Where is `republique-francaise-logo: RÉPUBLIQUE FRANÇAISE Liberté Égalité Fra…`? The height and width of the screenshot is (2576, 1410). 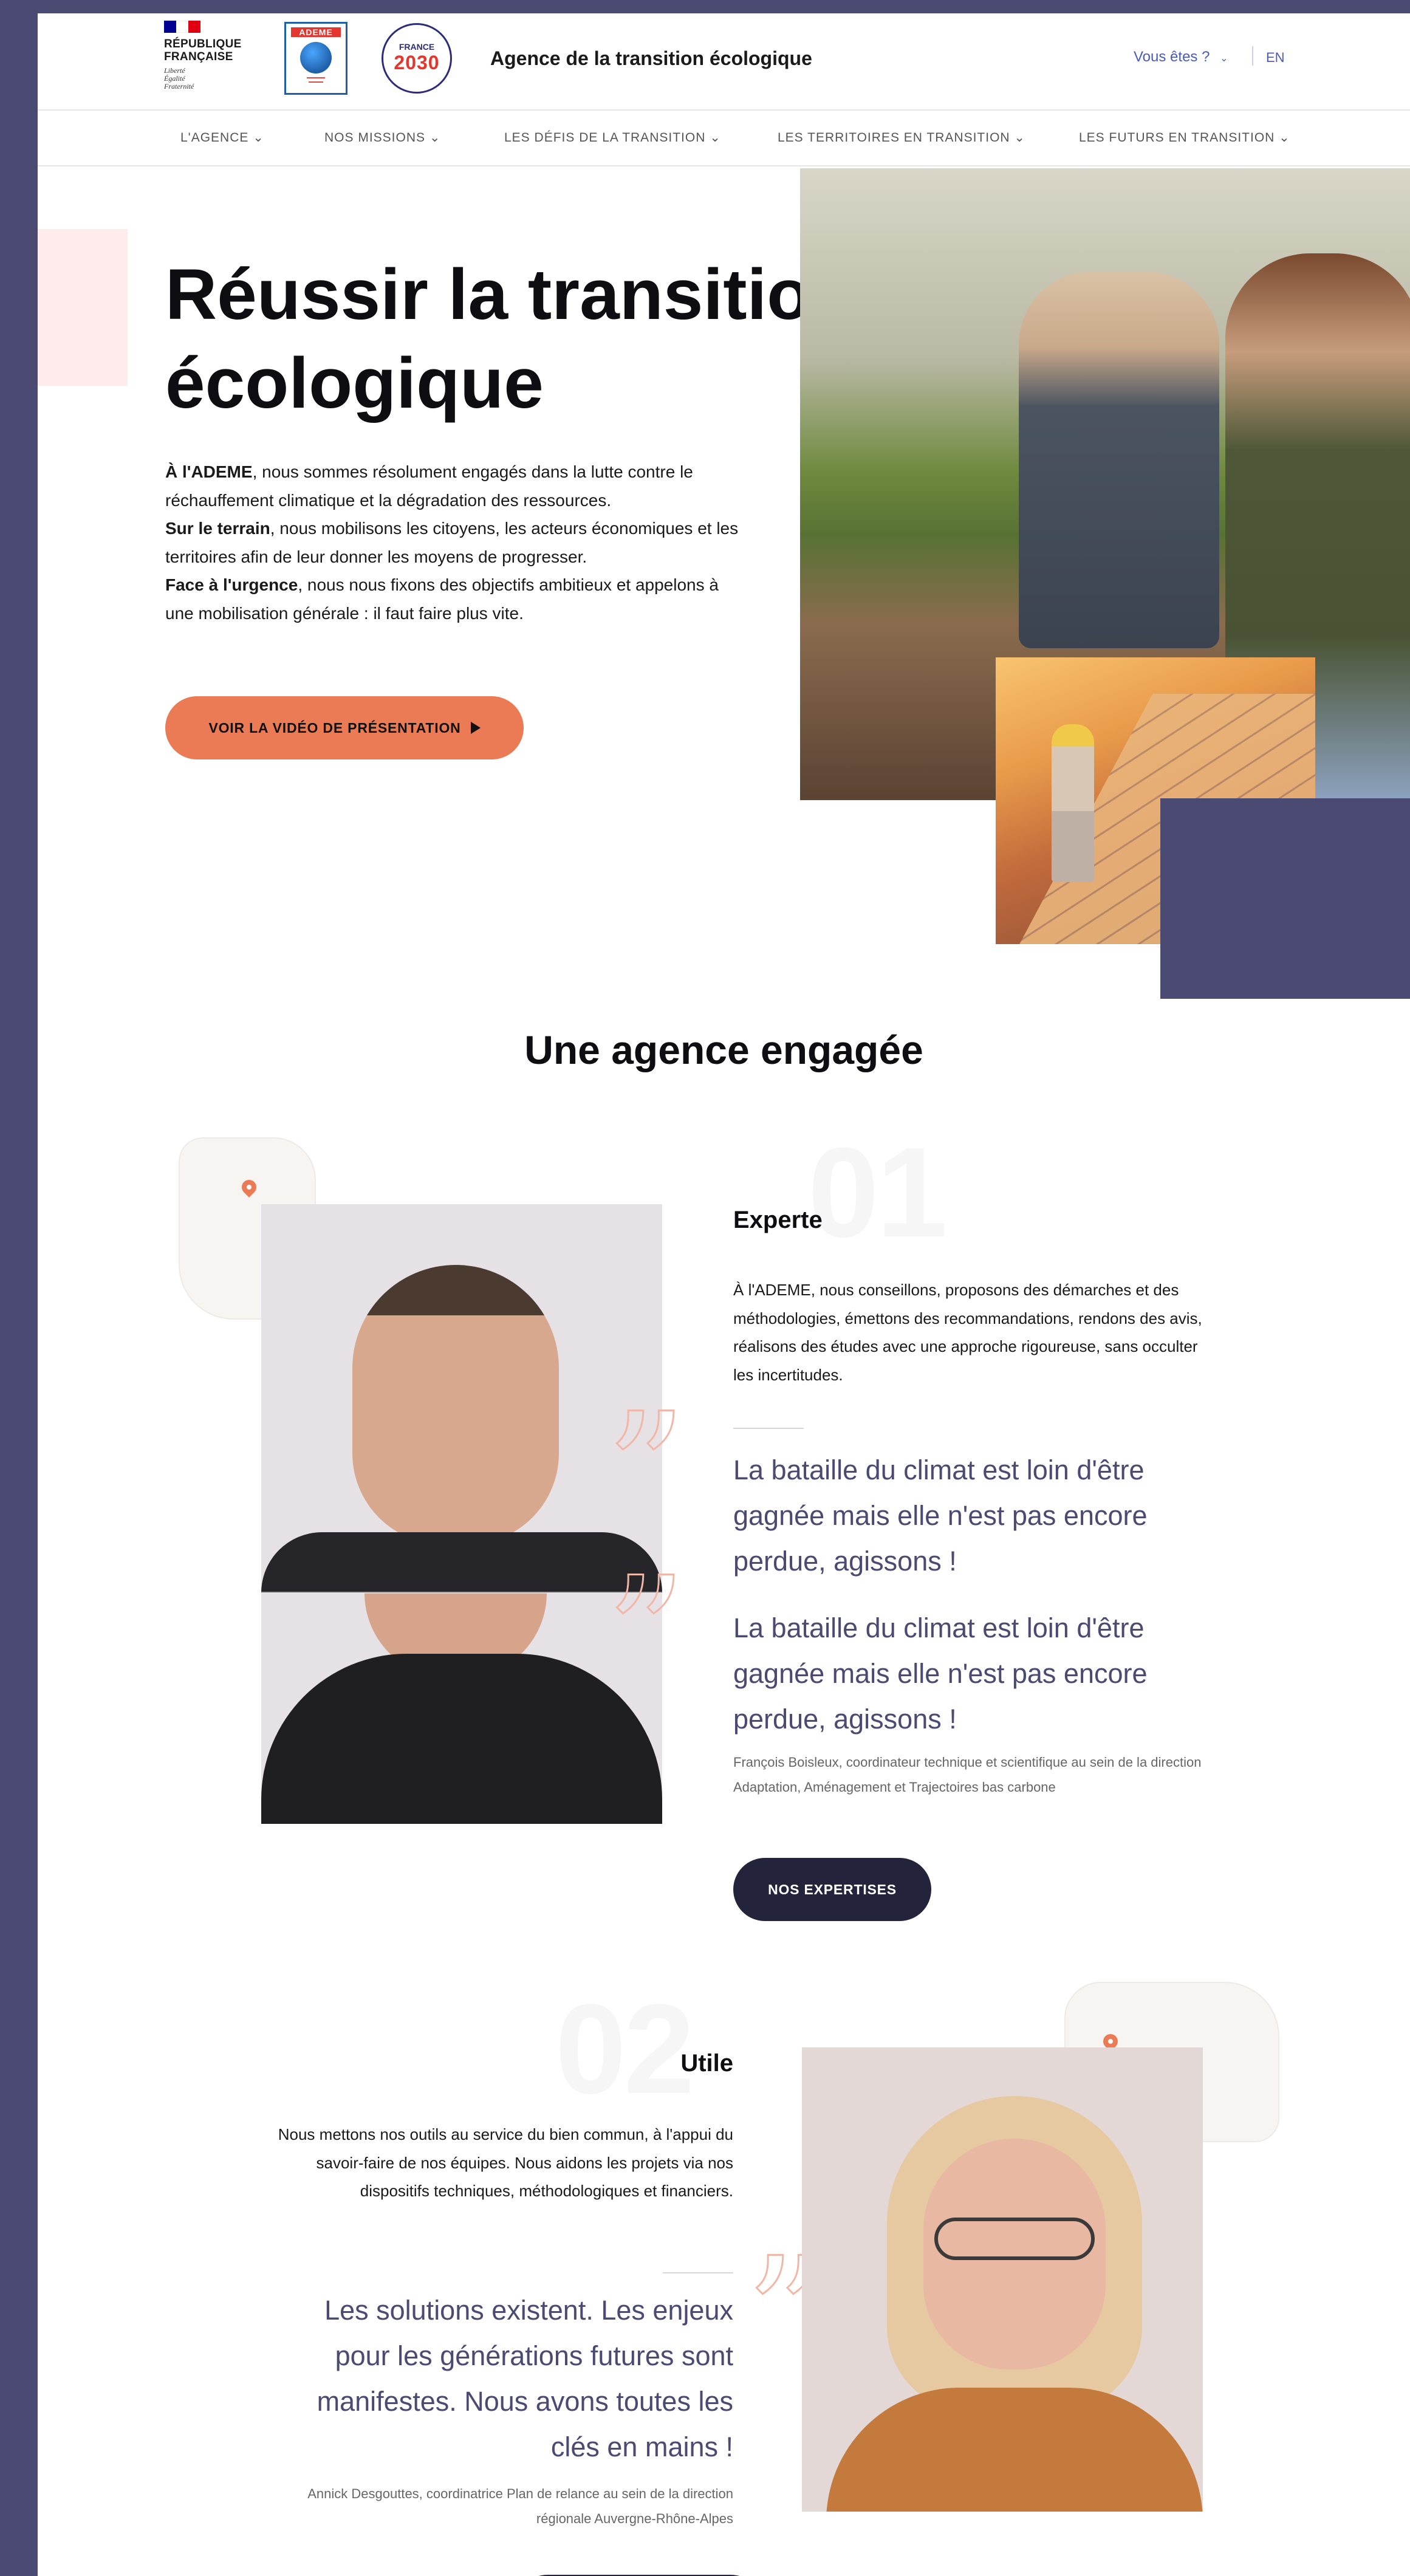 republique-francaise-logo: RÉPUBLIQUE FRANÇAISE Liberté Égalité Fra… is located at coordinates (206, 63).